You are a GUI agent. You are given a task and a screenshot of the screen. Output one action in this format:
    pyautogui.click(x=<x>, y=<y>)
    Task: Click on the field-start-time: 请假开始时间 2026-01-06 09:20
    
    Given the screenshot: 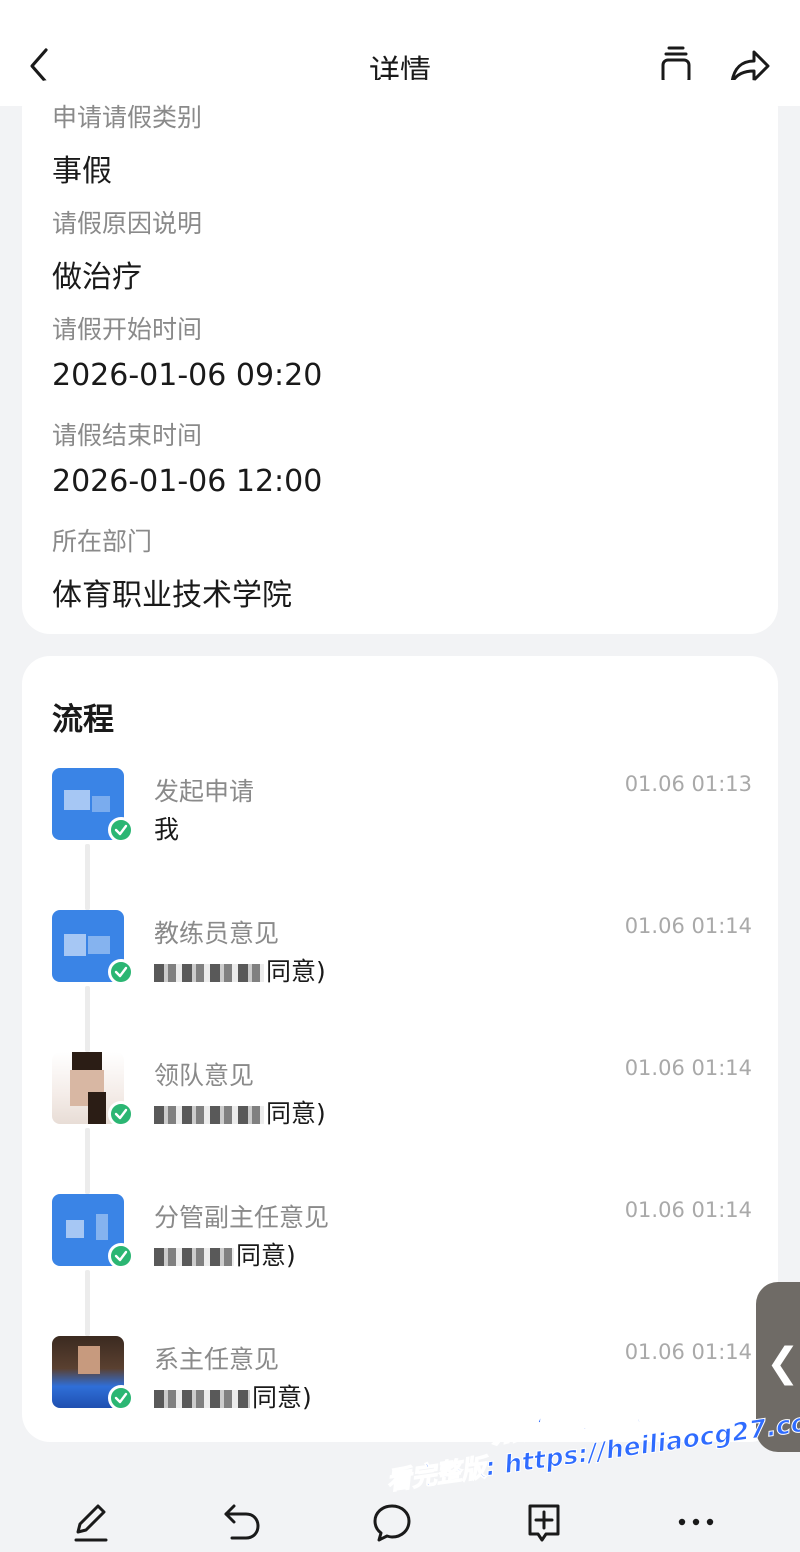 What is the action you would take?
    pyautogui.click(x=187, y=351)
    